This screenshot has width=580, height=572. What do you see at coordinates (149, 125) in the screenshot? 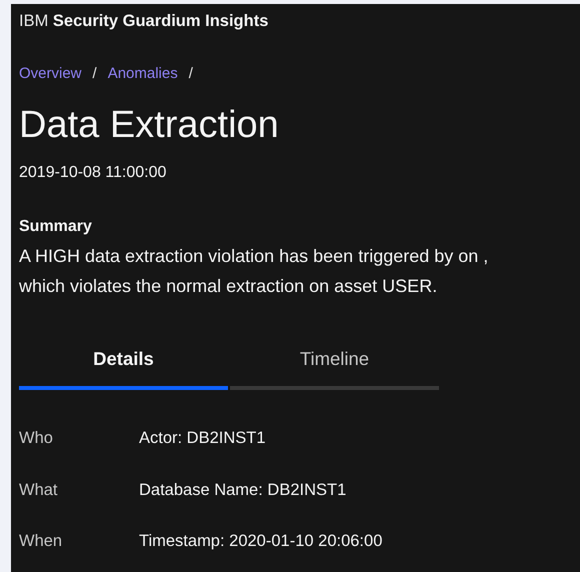
I see `page-title: Data Extraction` at bounding box center [149, 125].